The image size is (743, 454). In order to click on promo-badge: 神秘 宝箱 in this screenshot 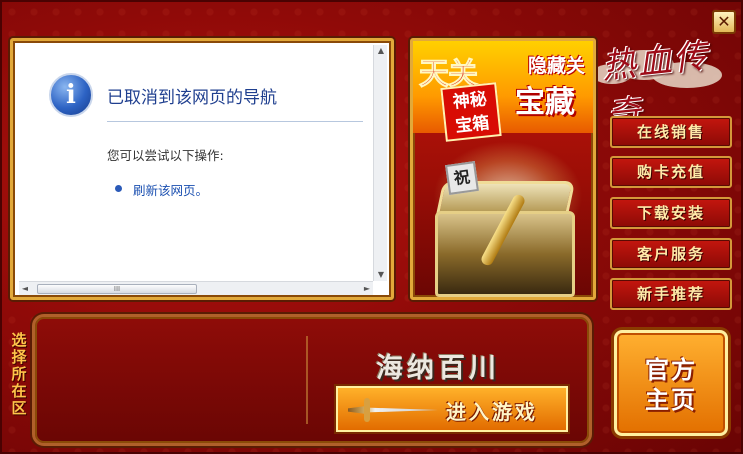, I will do `click(471, 112)`.